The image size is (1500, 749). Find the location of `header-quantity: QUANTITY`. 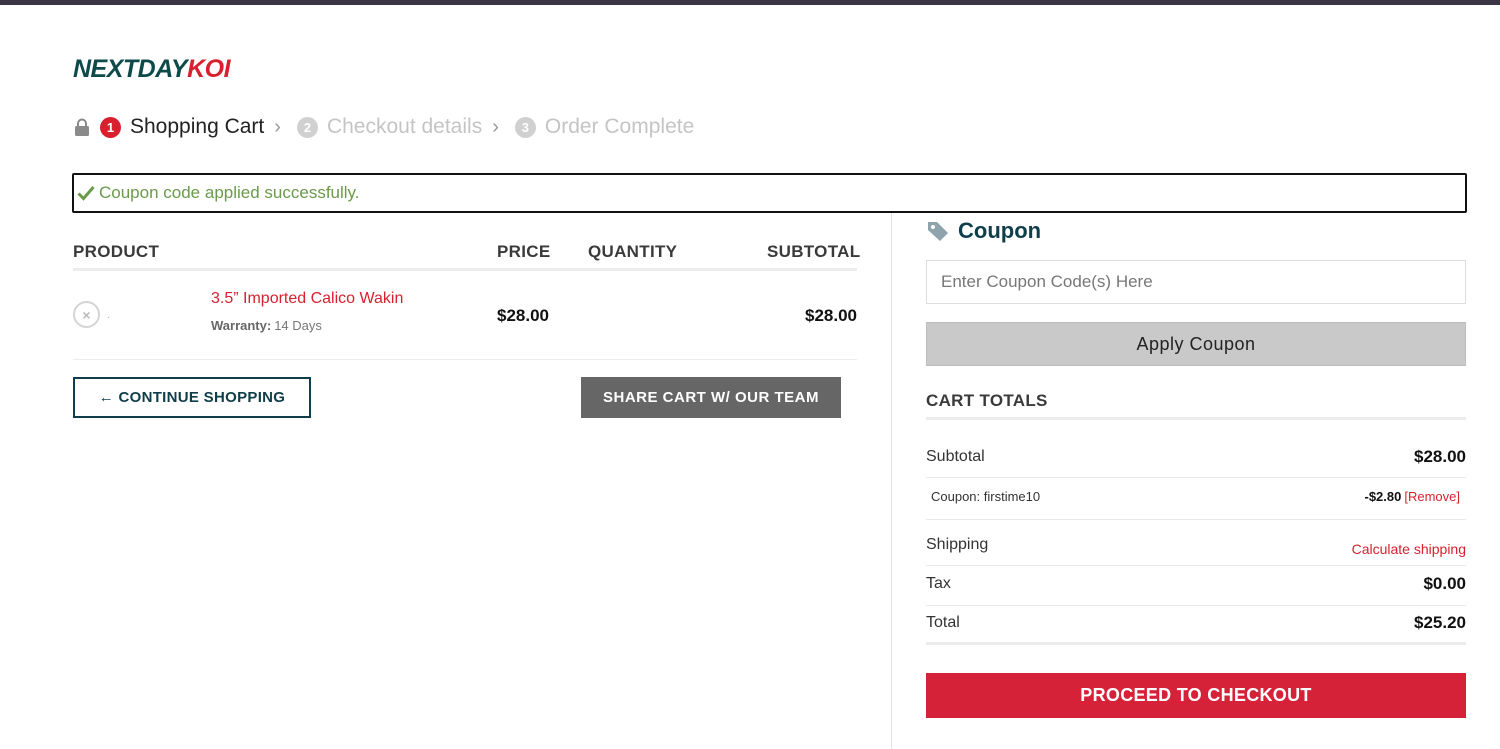

header-quantity: QUANTITY is located at coordinates (633, 251).